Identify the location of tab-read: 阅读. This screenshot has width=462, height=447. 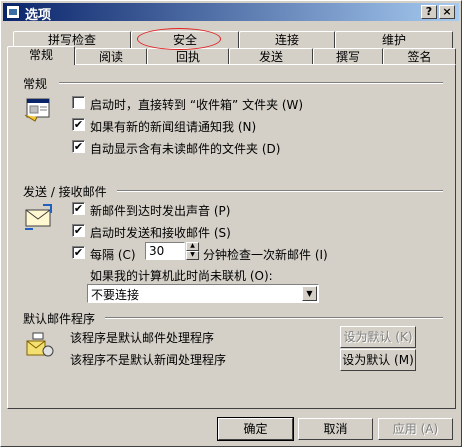
(111, 56).